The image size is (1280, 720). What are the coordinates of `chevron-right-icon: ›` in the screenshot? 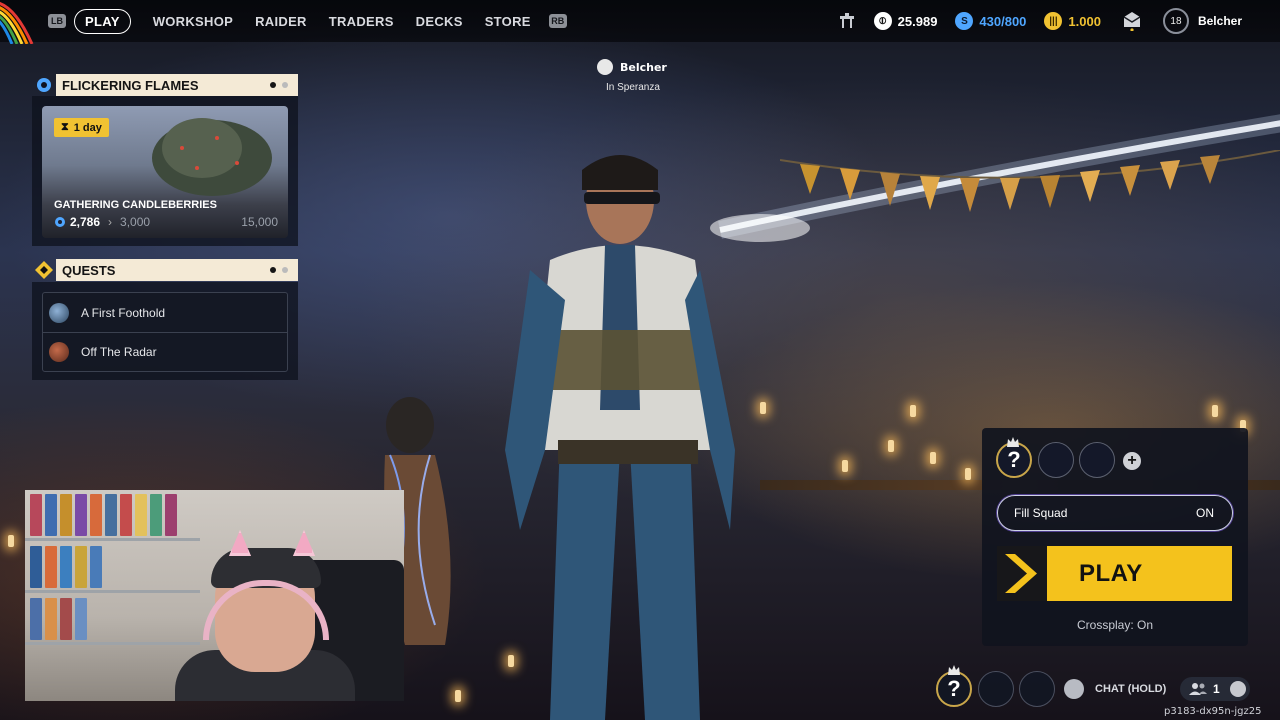 It's located at (110, 222).